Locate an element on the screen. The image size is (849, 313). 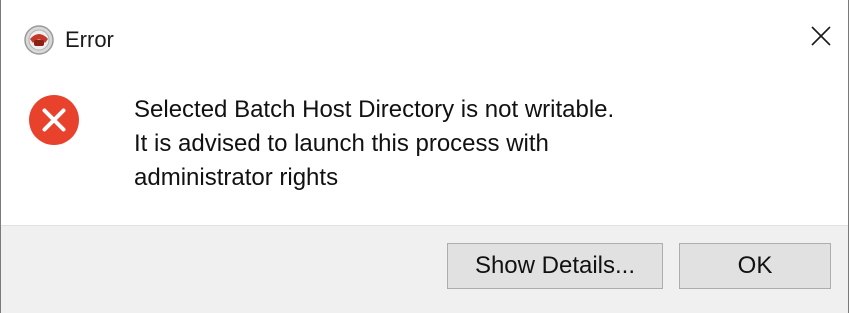
app-logo-icon is located at coordinates (39, 40).